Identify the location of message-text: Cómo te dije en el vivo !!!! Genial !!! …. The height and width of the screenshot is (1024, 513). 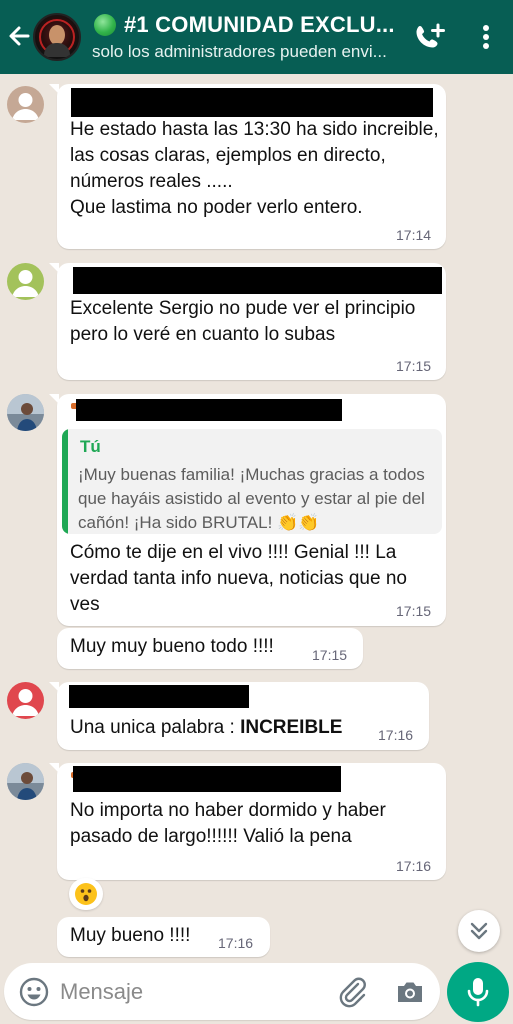
(238, 578).